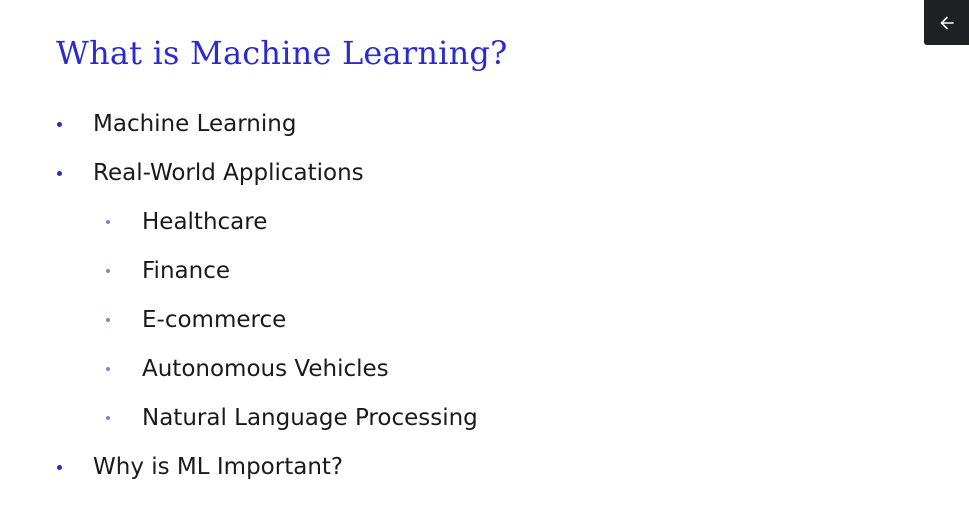 This screenshot has height=515, width=969. I want to click on sub-bullet-item: Autonomous Vehicles, so click(450, 372).